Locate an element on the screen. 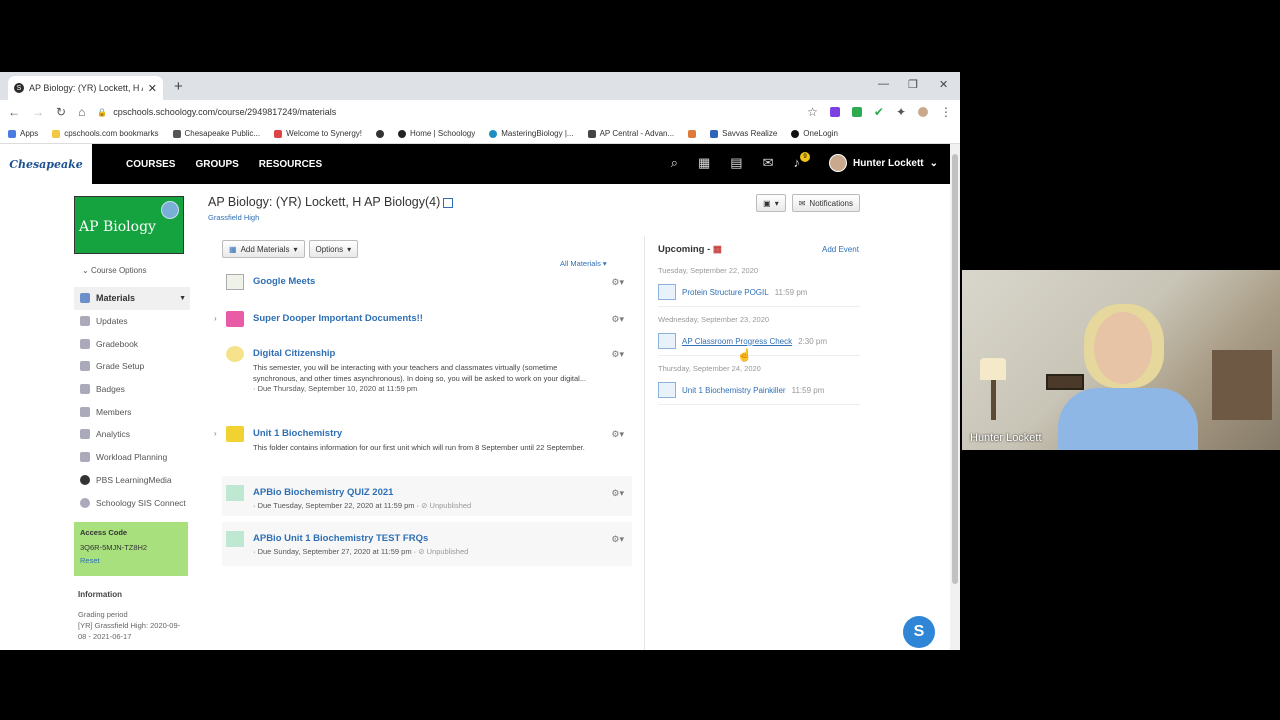 The image size is (1280, 720). bookmark-savvas: Savvas Realize is located at coordinates (743, 133).